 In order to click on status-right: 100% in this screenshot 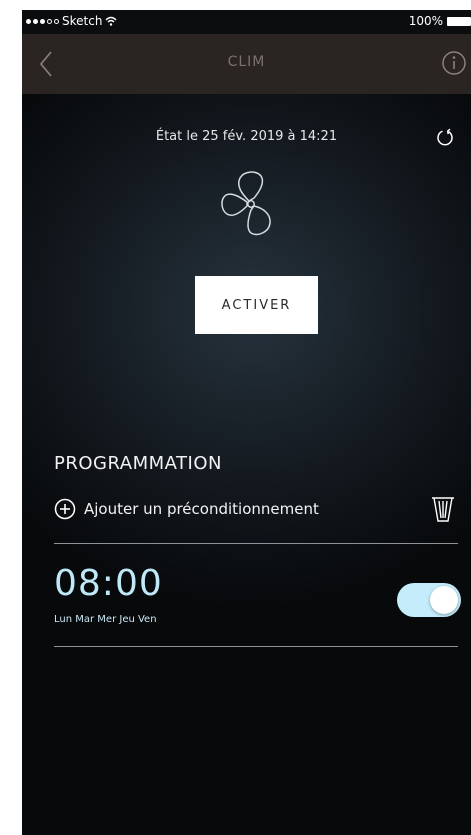, I will do `click(440, 21)`.